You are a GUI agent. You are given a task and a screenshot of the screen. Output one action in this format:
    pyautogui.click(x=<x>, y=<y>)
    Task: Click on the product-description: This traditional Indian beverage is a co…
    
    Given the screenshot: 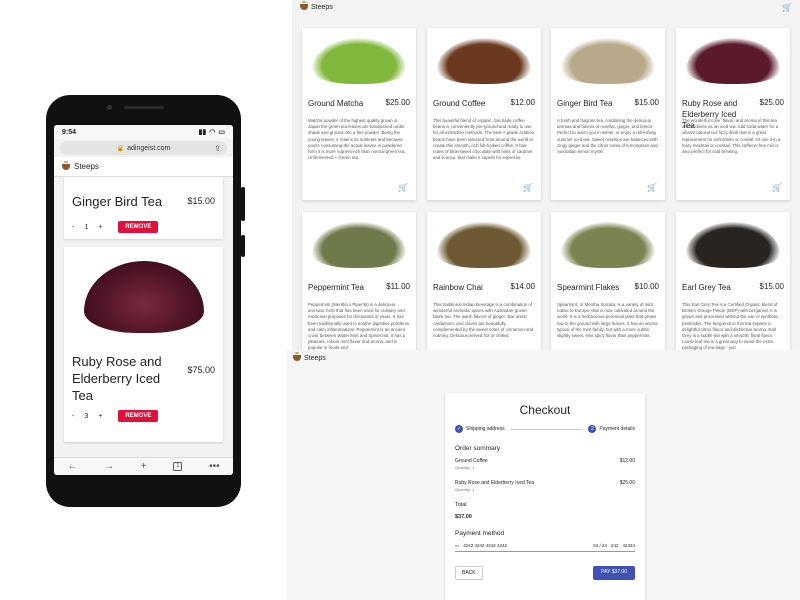 What is the action you would take?
    pyautogui.click(x=483, y=320)
    